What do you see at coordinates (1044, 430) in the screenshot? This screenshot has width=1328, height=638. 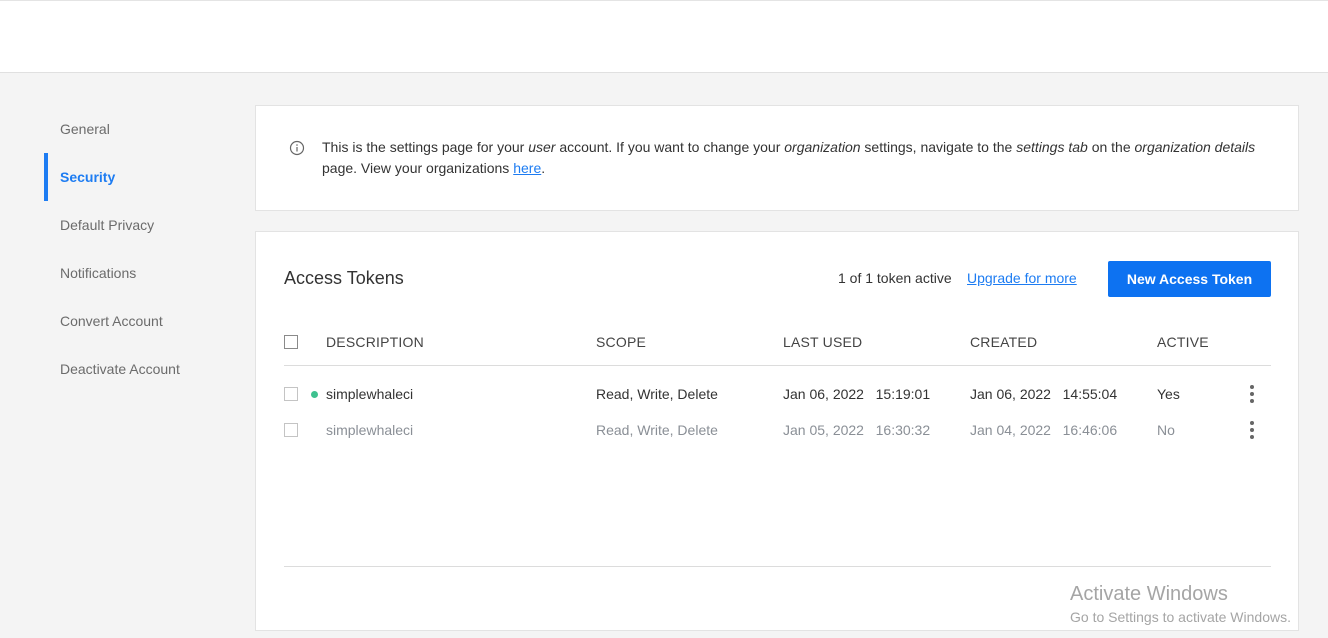 I see `token-created: Jan 04, 2022 16:46:06` at bounding box center [1044, 430].